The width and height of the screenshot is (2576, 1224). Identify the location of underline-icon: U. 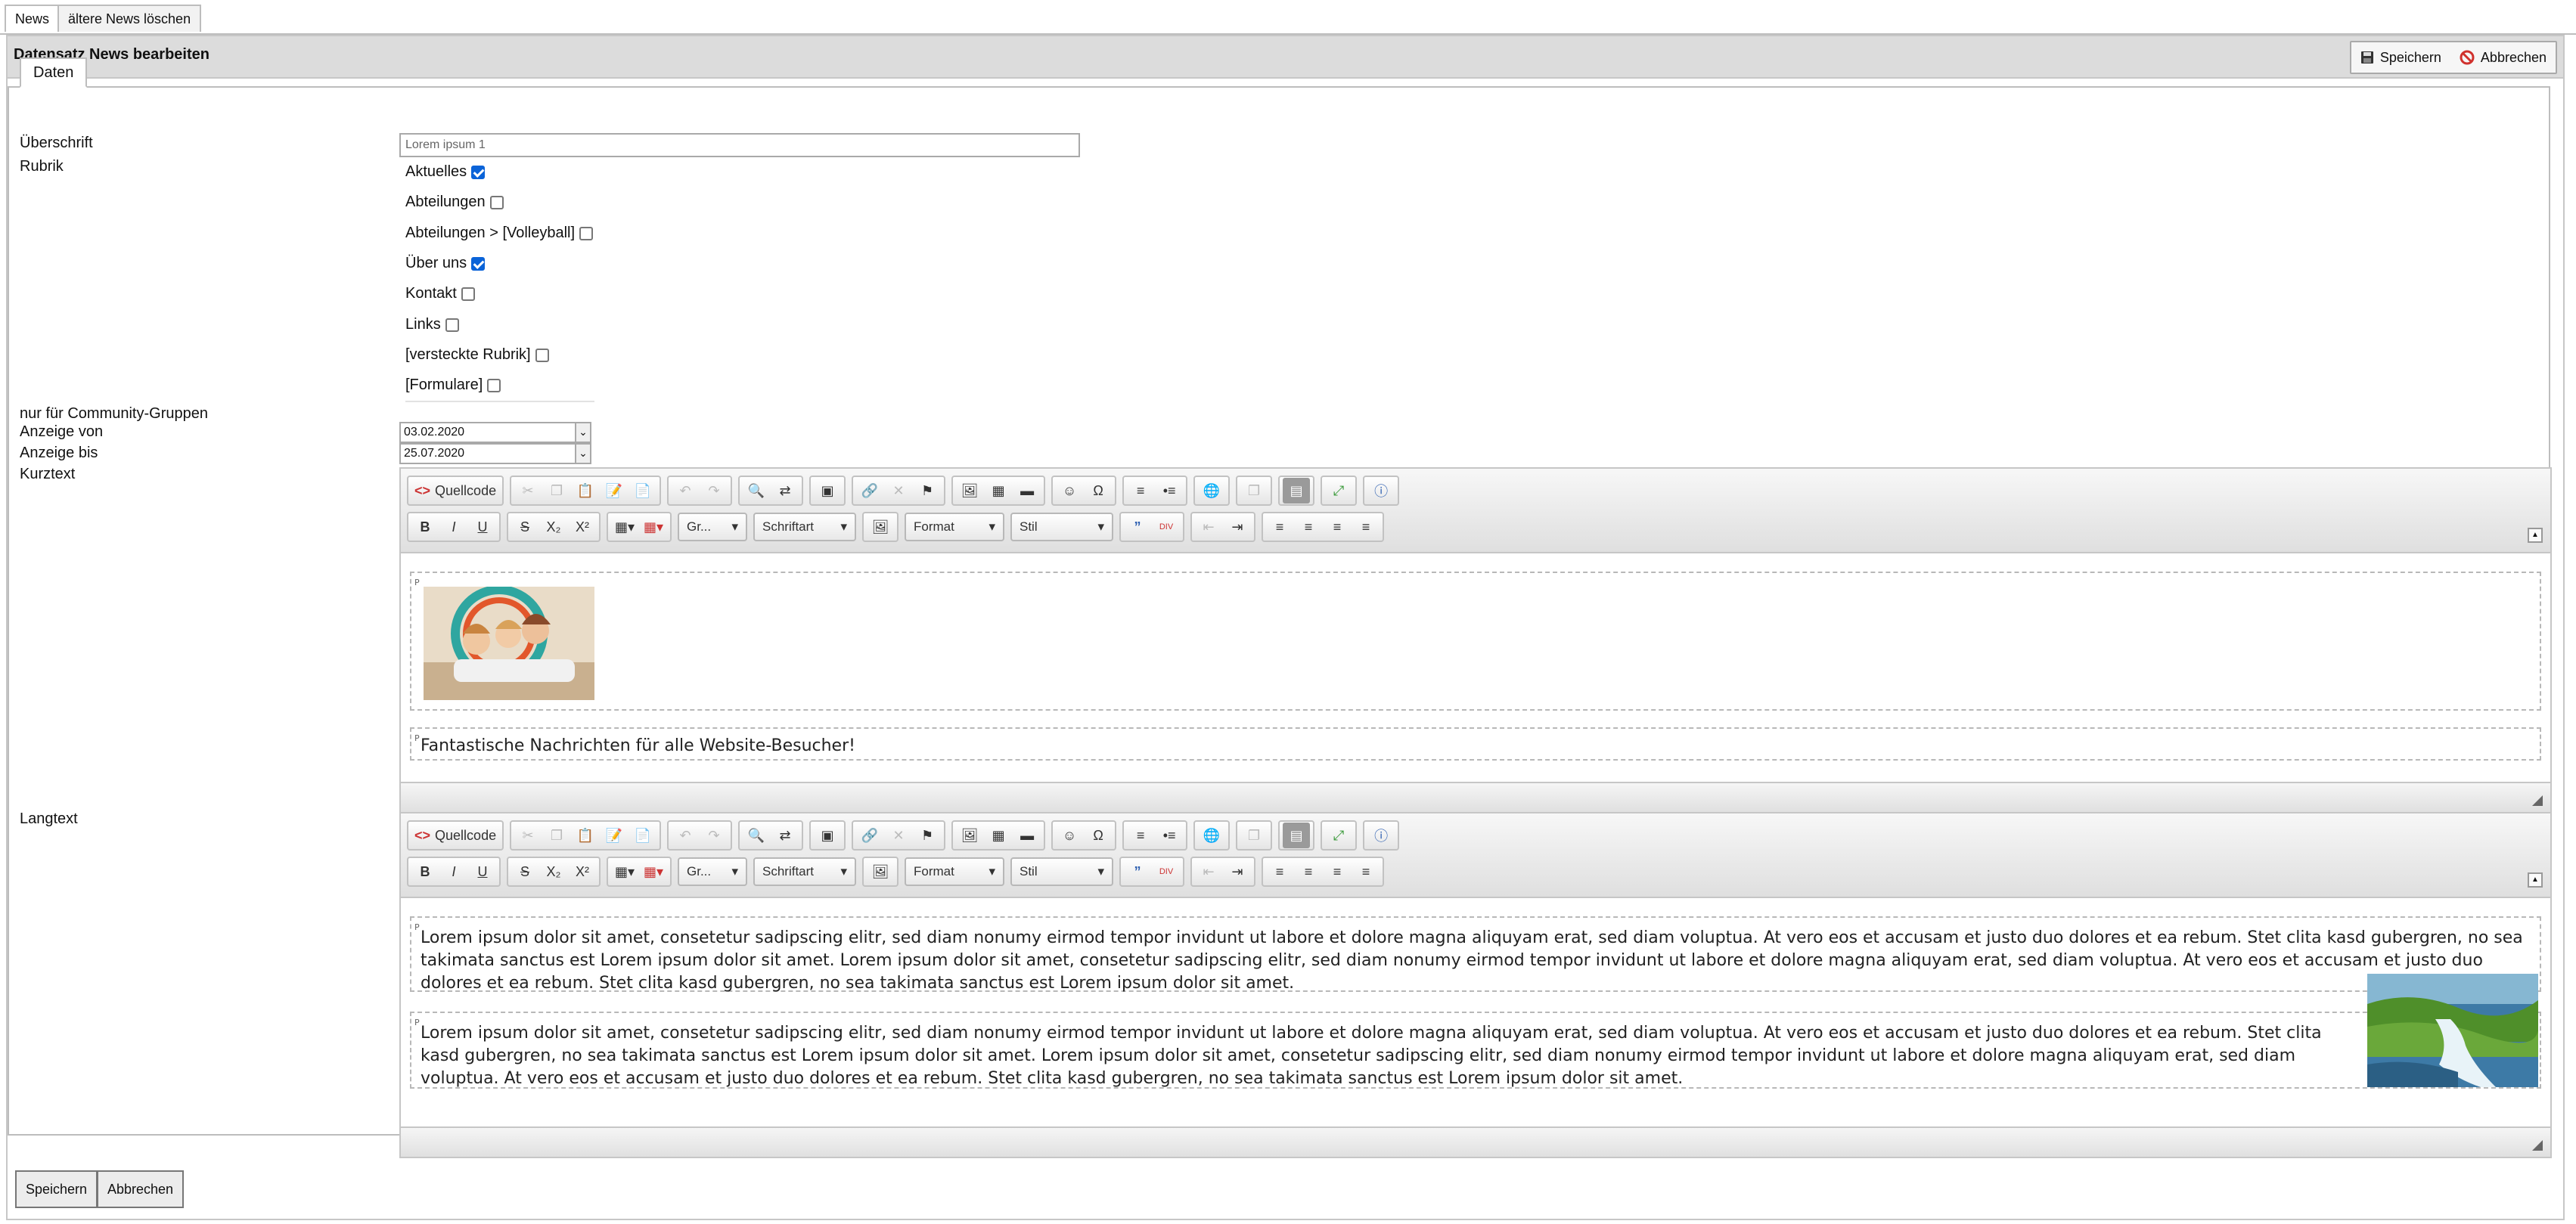
(482, 527).